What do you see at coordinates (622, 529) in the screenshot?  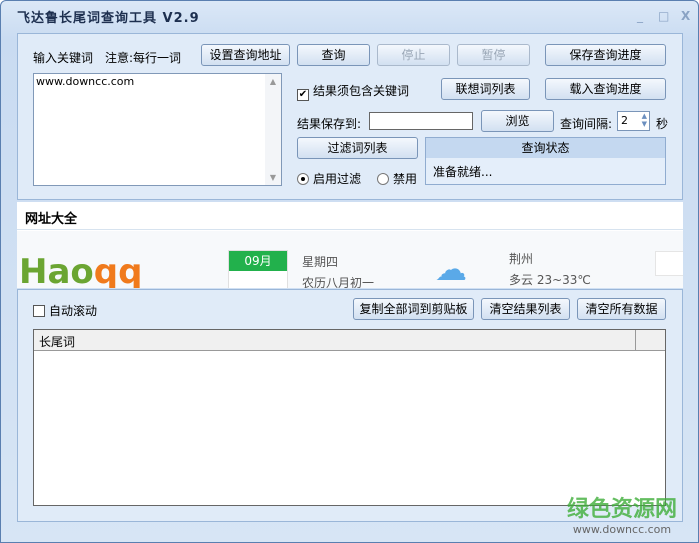 I see `watermark-url: www.downcc.com` at bounding box center [622, 529].